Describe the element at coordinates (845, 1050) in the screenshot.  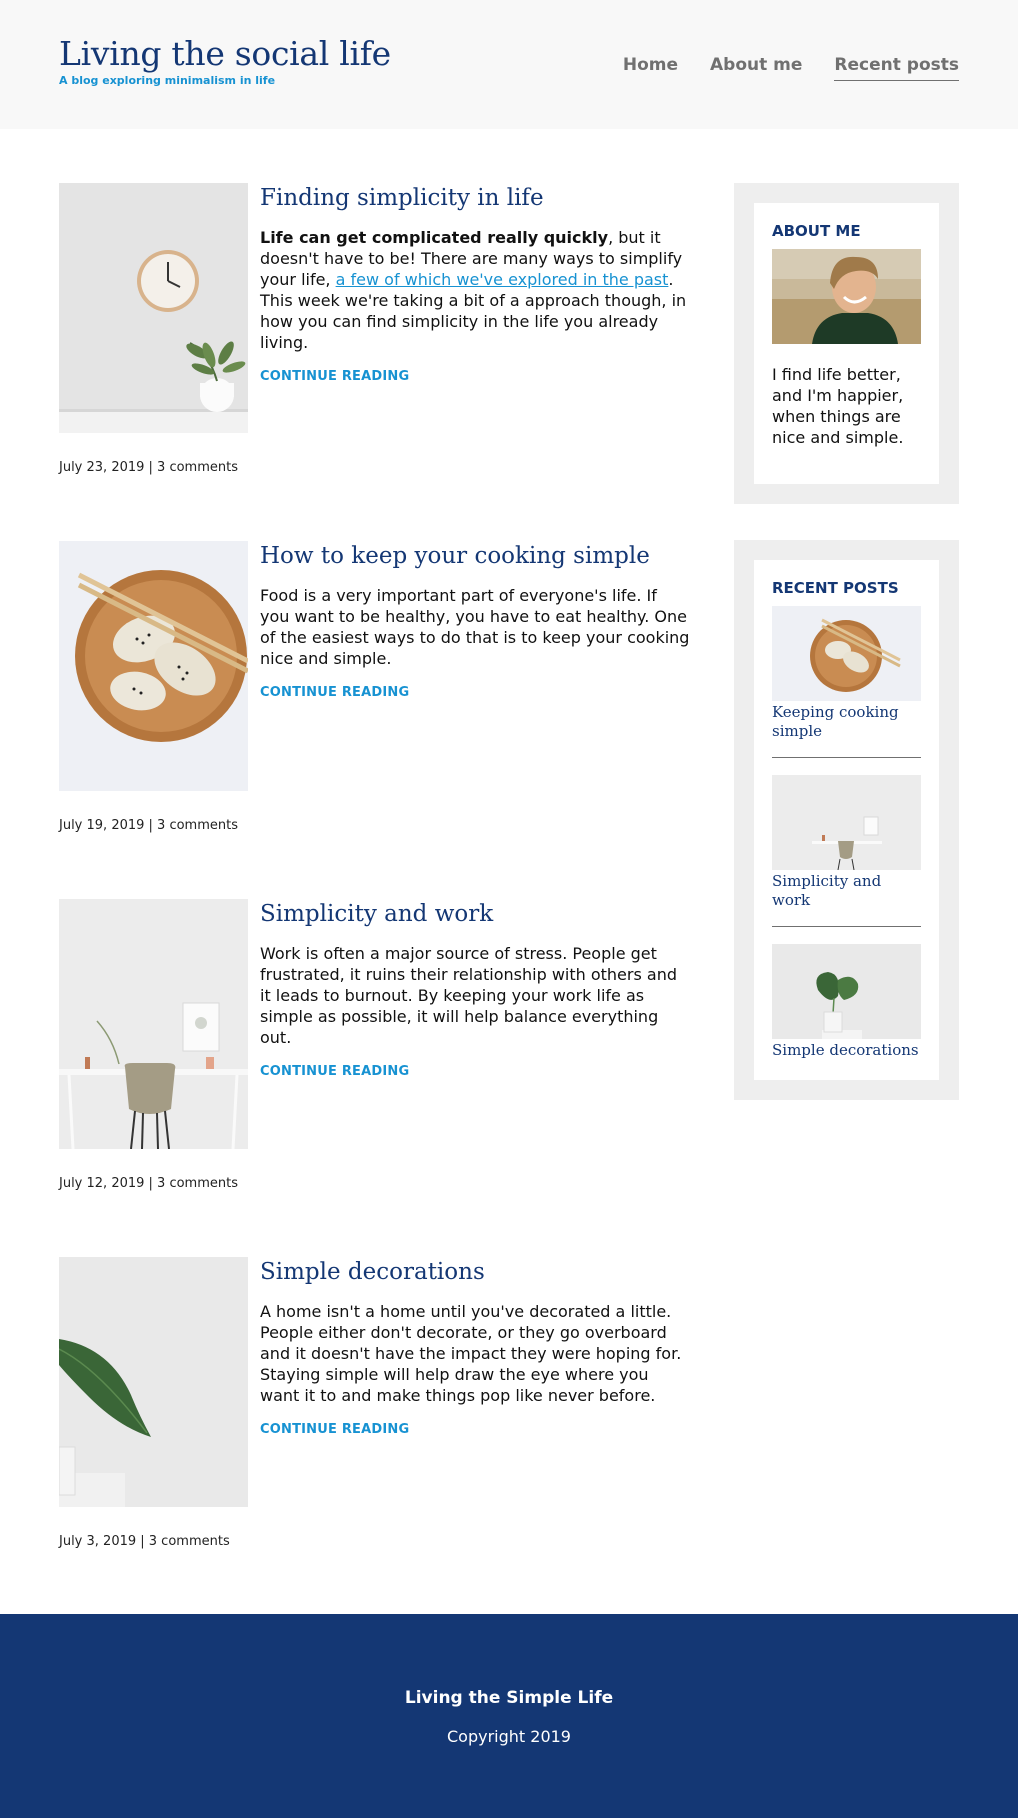
I see `recent-post-label: Simple decorations` at that location.